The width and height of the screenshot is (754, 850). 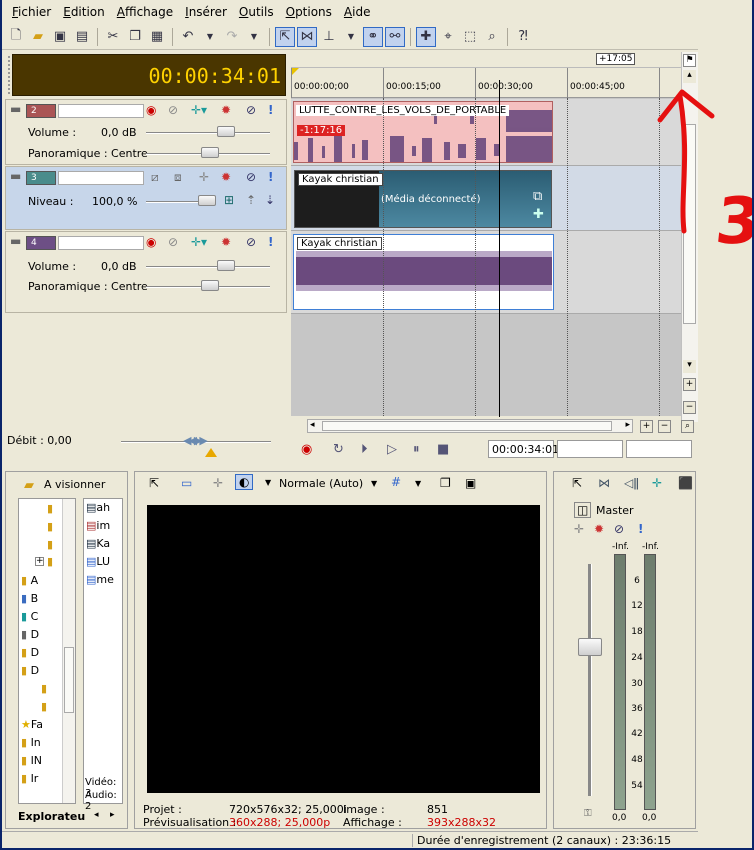 What do you see at coordinates (270, 200) in the screenshot?
I see `move-down-icon: ⇣` at bounding box center [270, 200].